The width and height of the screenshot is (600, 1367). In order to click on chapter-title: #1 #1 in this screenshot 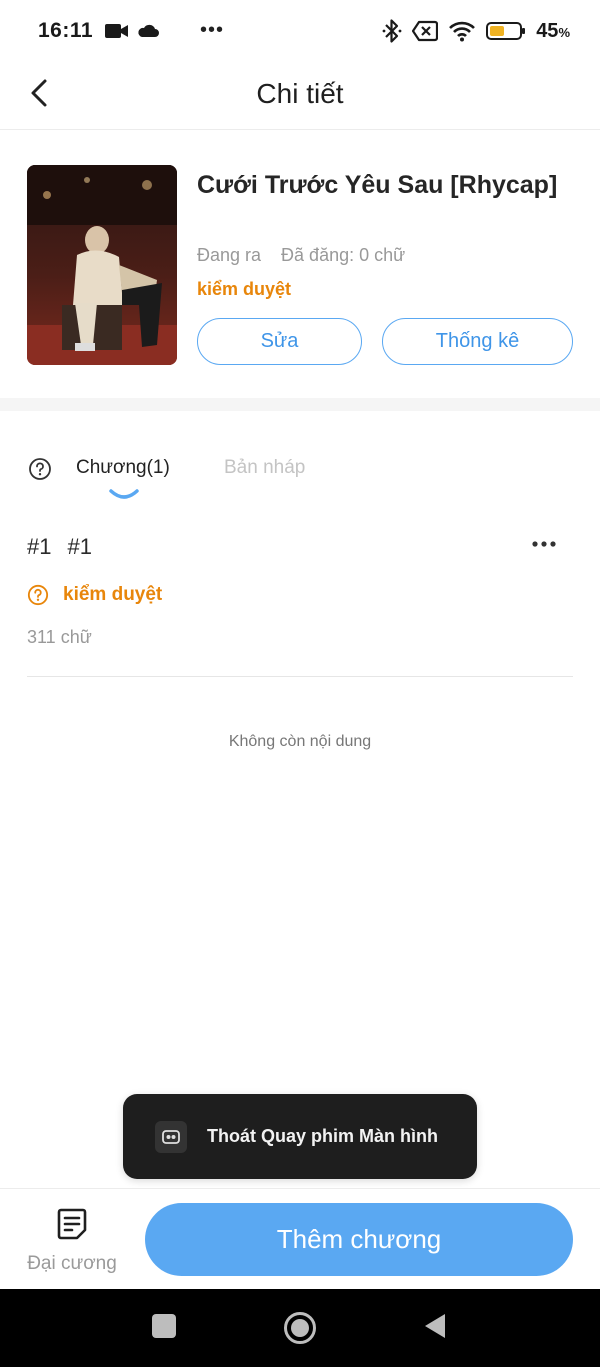, I will do `click(59, 547)`.